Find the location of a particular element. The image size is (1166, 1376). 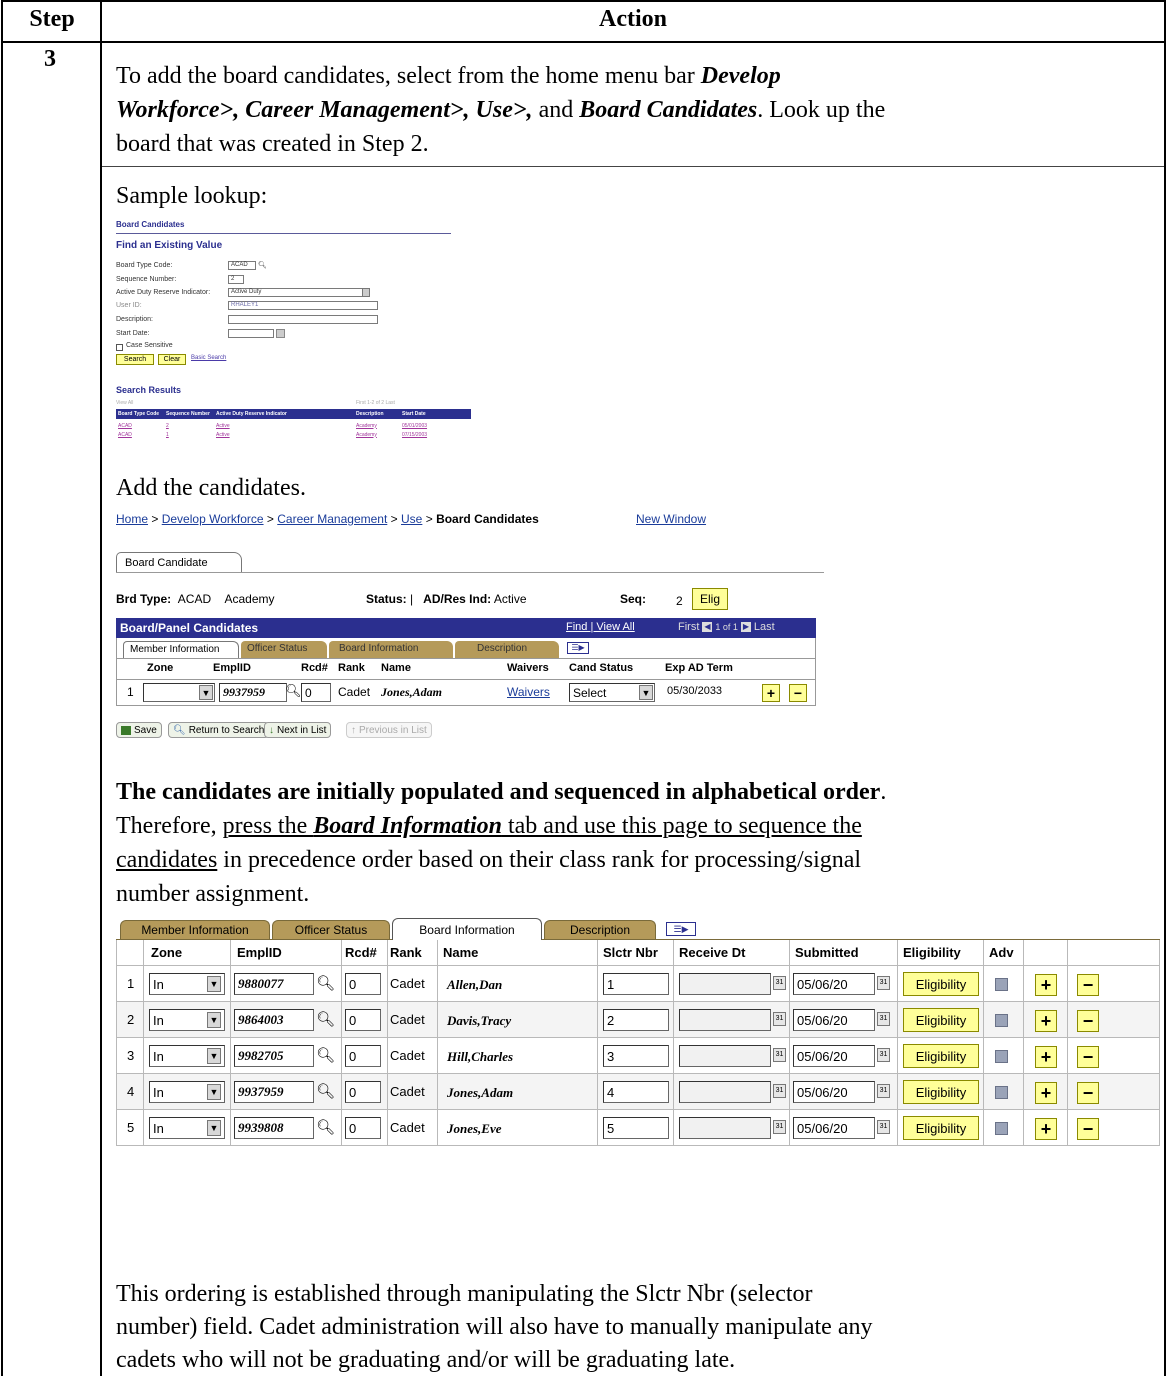

bc-waivers-link: Waivers is located at coordinates (528, 692).